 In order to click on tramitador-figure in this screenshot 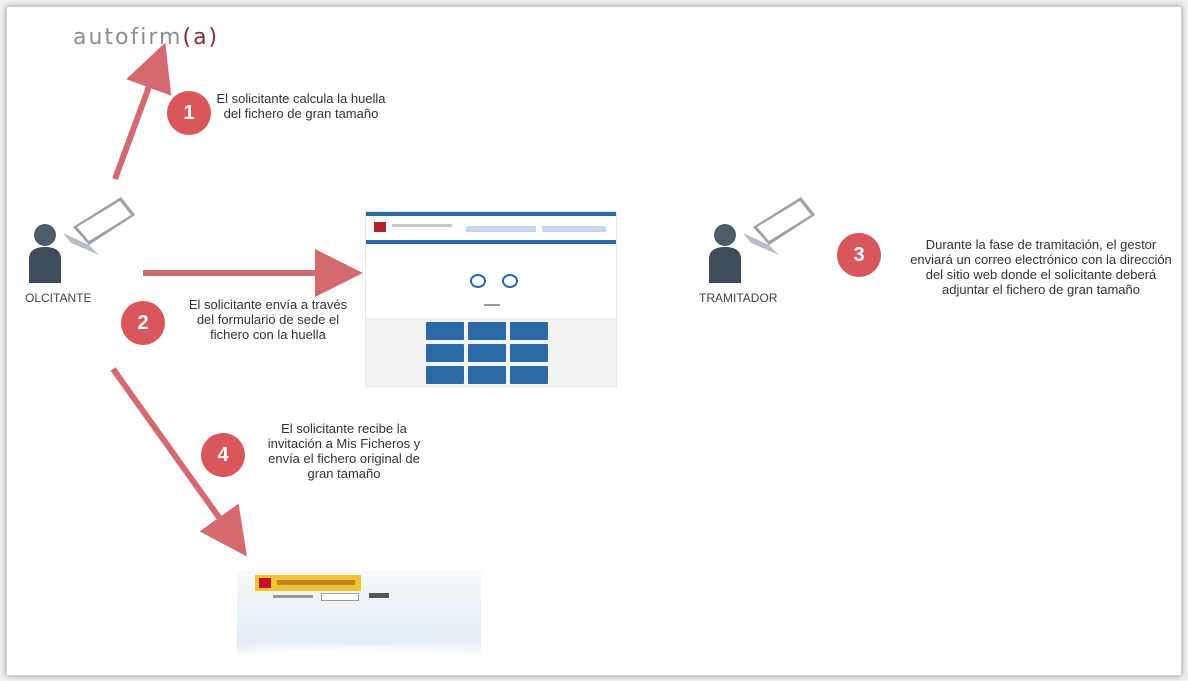, I will do `click(762, 240)`.